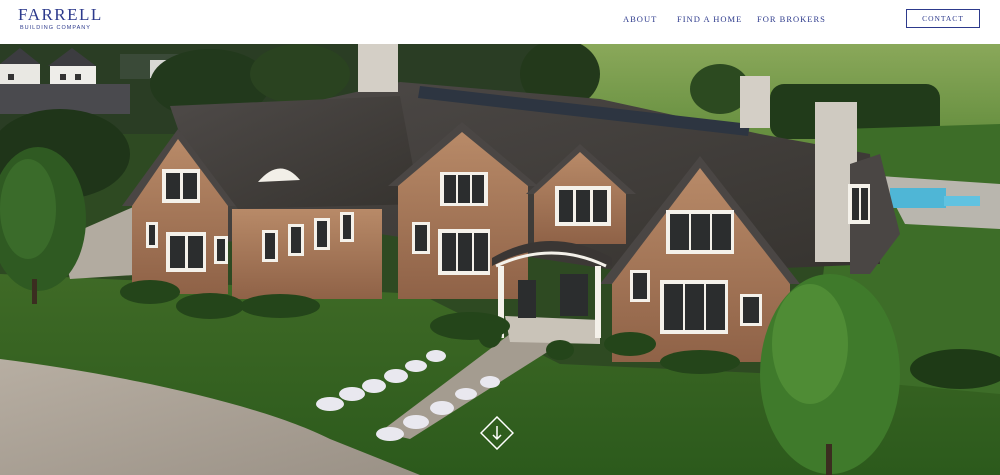  What do you see at coordinates (943, 18) in the screenshot?
I see `contact-button: CONTACT` at bounding box center [943, 18].